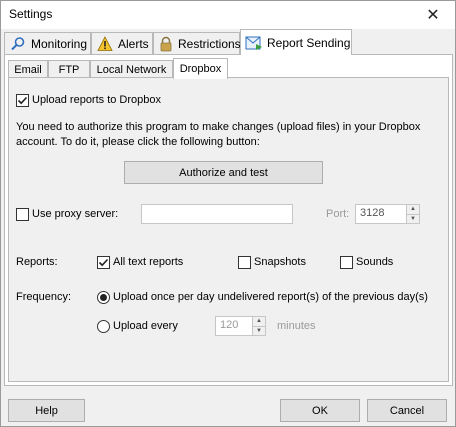 Image resolution: width=456 pixels, height=427 pixels. I want to click on snapshots-checkbox, so click(244, 262).